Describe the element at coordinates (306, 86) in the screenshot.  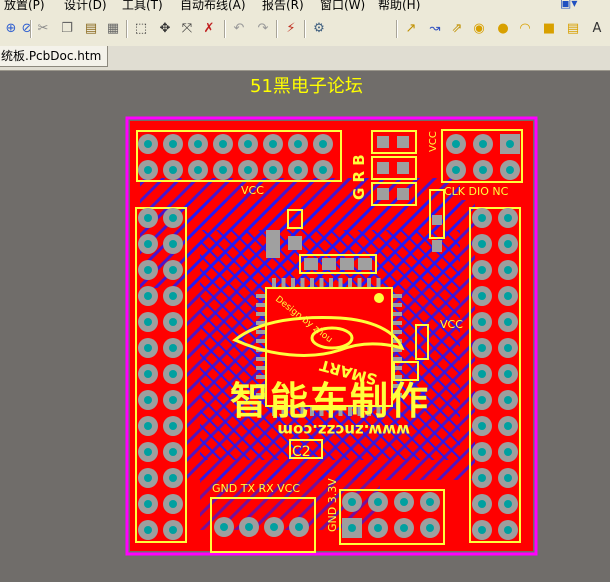
I see `board-title: 51黑电子论坛` at that location.